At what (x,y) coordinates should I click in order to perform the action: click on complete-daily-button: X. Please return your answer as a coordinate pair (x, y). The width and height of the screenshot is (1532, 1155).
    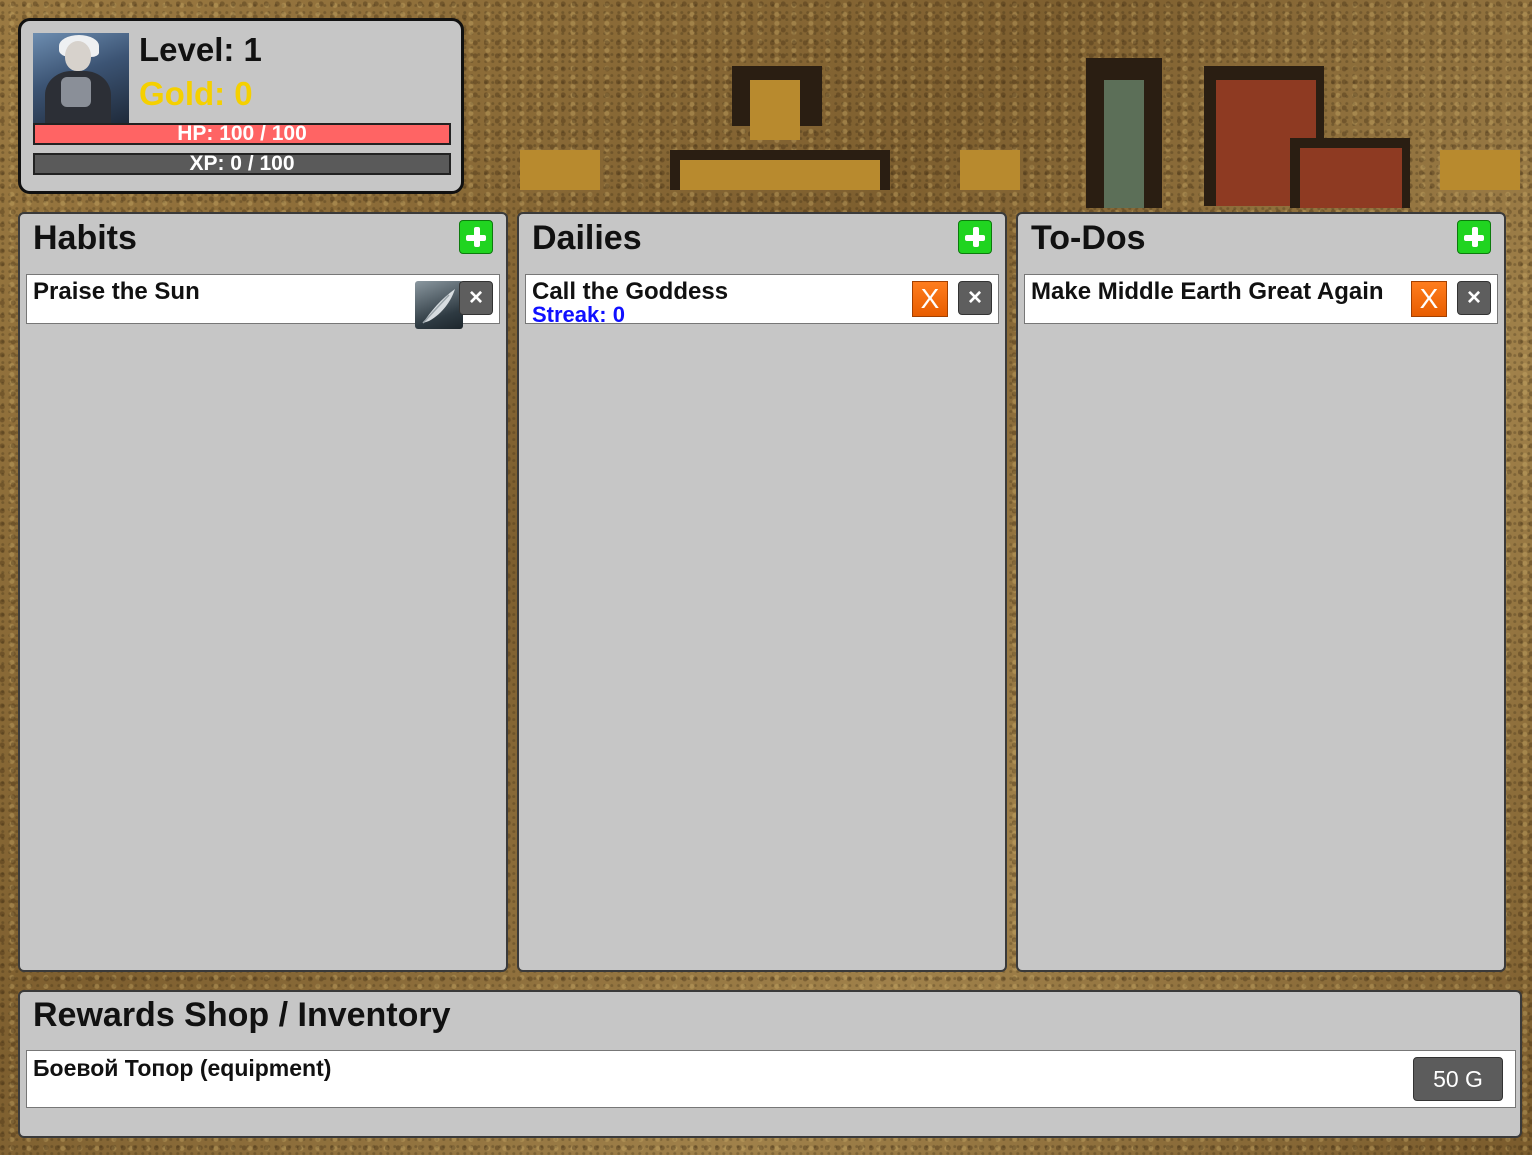
    Looking at the image, I should click on (930, 299).